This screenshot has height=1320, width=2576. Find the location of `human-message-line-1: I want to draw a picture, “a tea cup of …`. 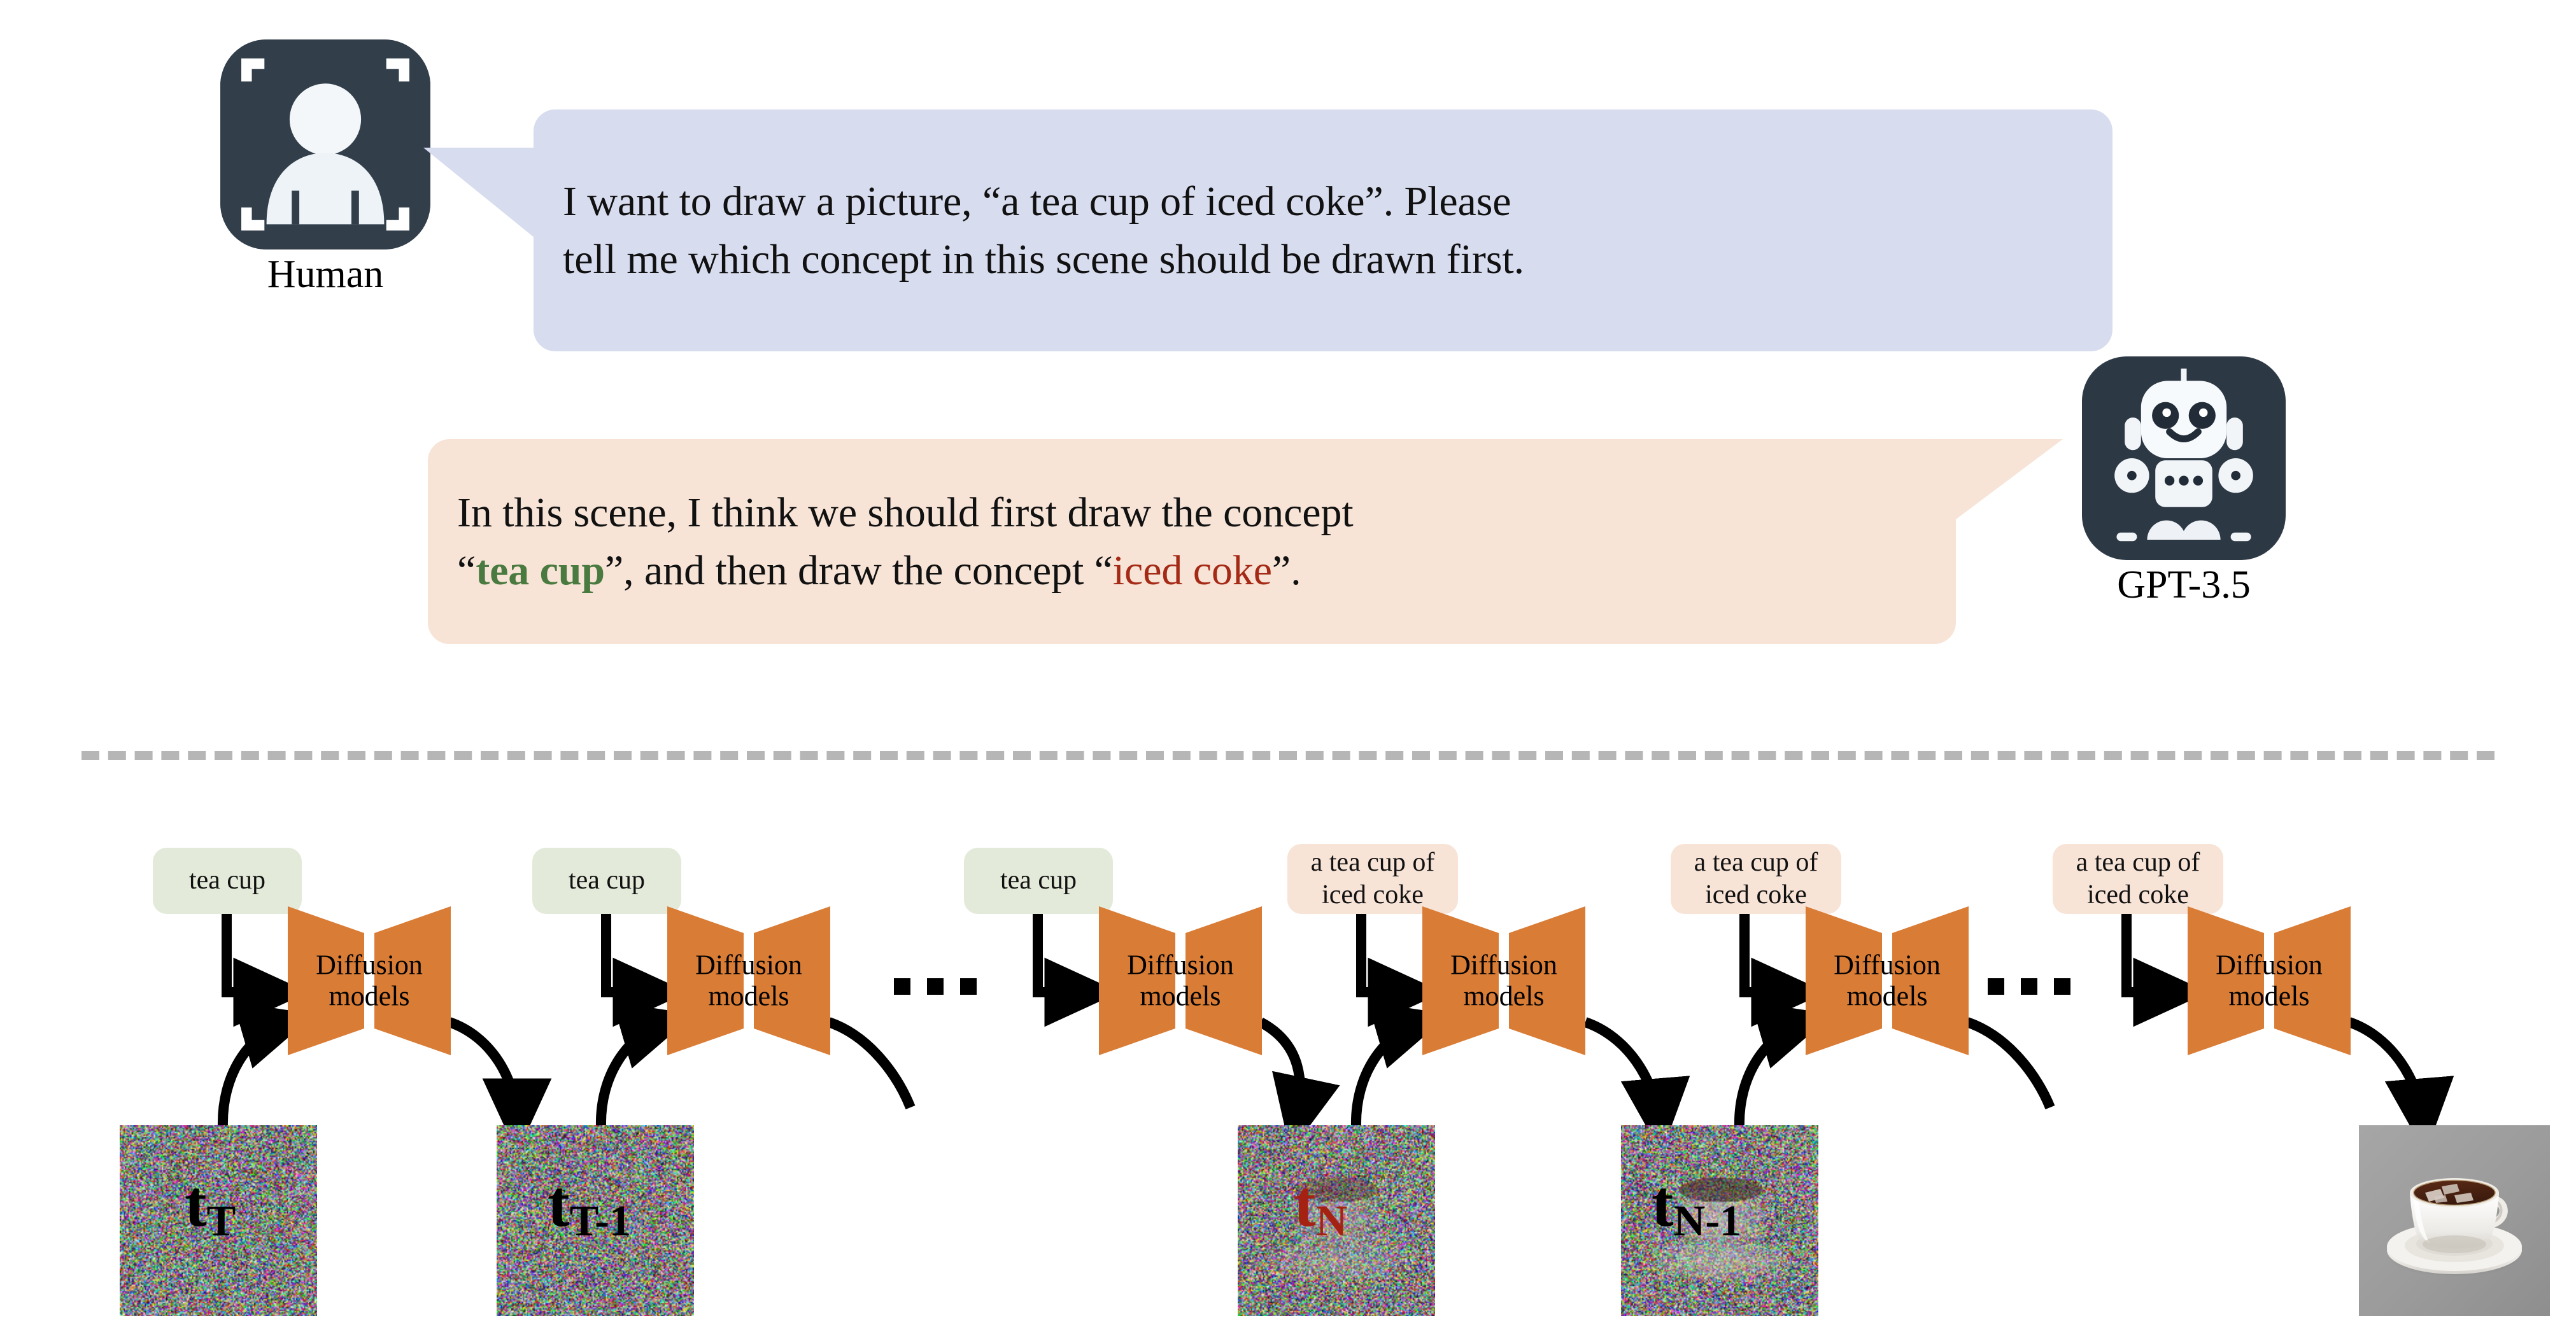

human-message-line-1: I want to draw a picture, “a tea cup of … is located at coordinates (1037, 202).